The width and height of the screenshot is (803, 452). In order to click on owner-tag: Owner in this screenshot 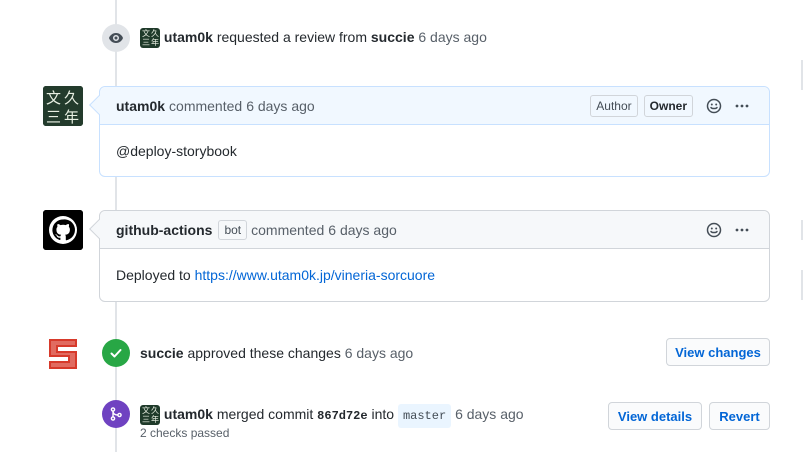, I will do `click(668, 106)`.